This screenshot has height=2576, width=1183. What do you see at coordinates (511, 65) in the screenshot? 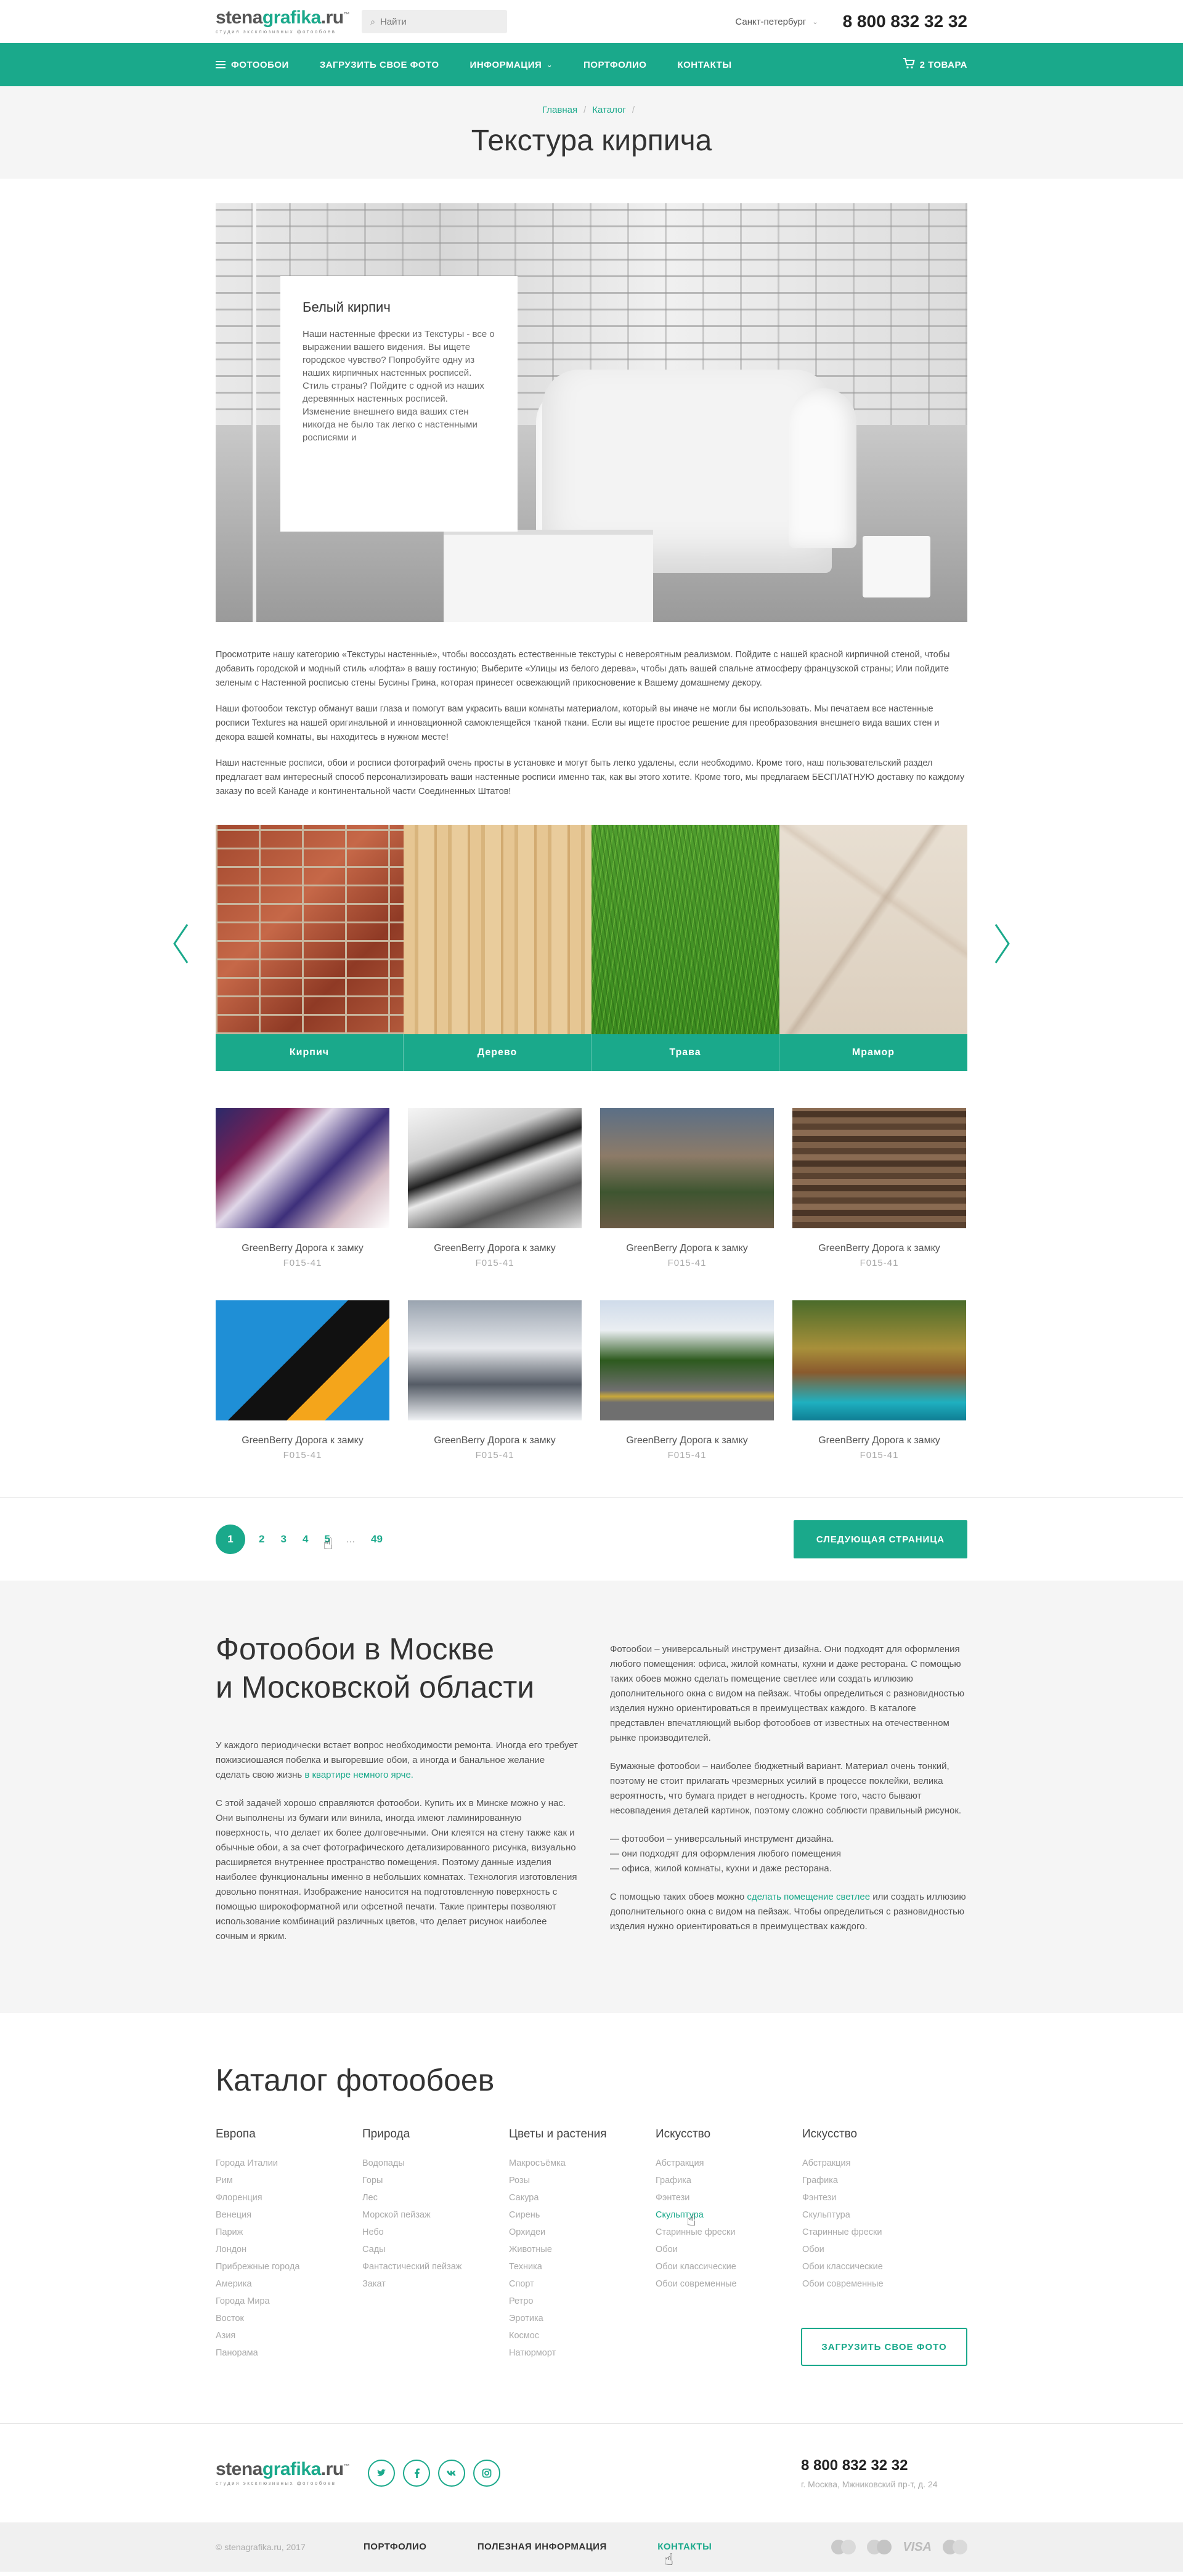
I see `nav-item-info: Информация ⌄` at bounding box center [511, 65].